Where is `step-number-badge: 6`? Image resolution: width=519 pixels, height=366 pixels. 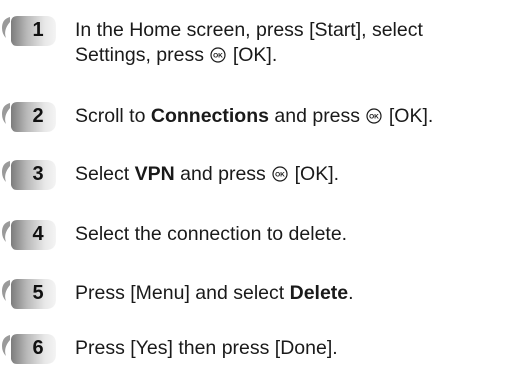 step-number-badge: 6 is located at coordinates (31, 349).